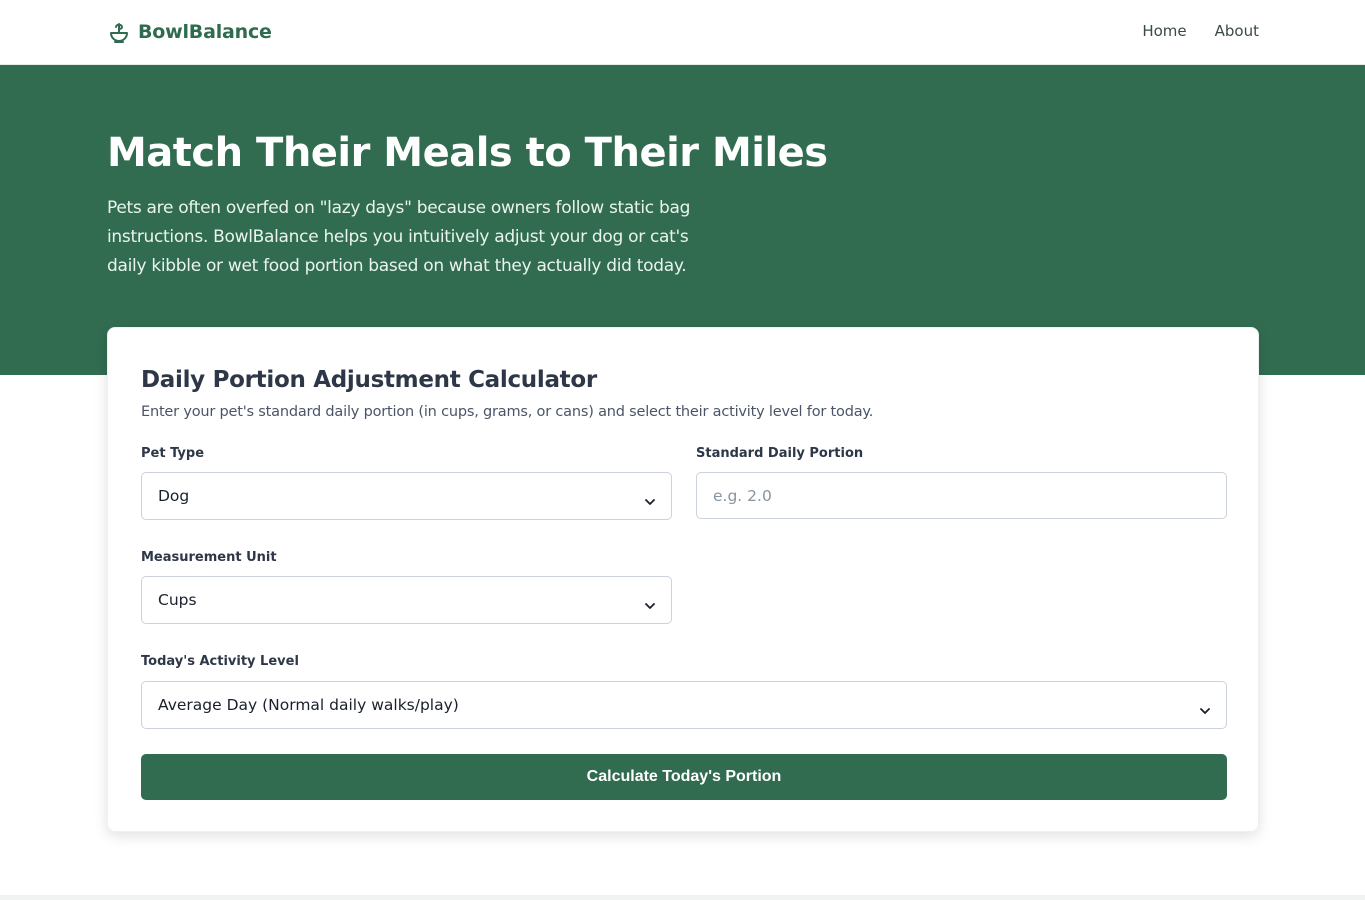 The image size is (1365, 900). Describe the element at coordinates (682, 897) in the screenshot. I see `footer-divider` at that location.